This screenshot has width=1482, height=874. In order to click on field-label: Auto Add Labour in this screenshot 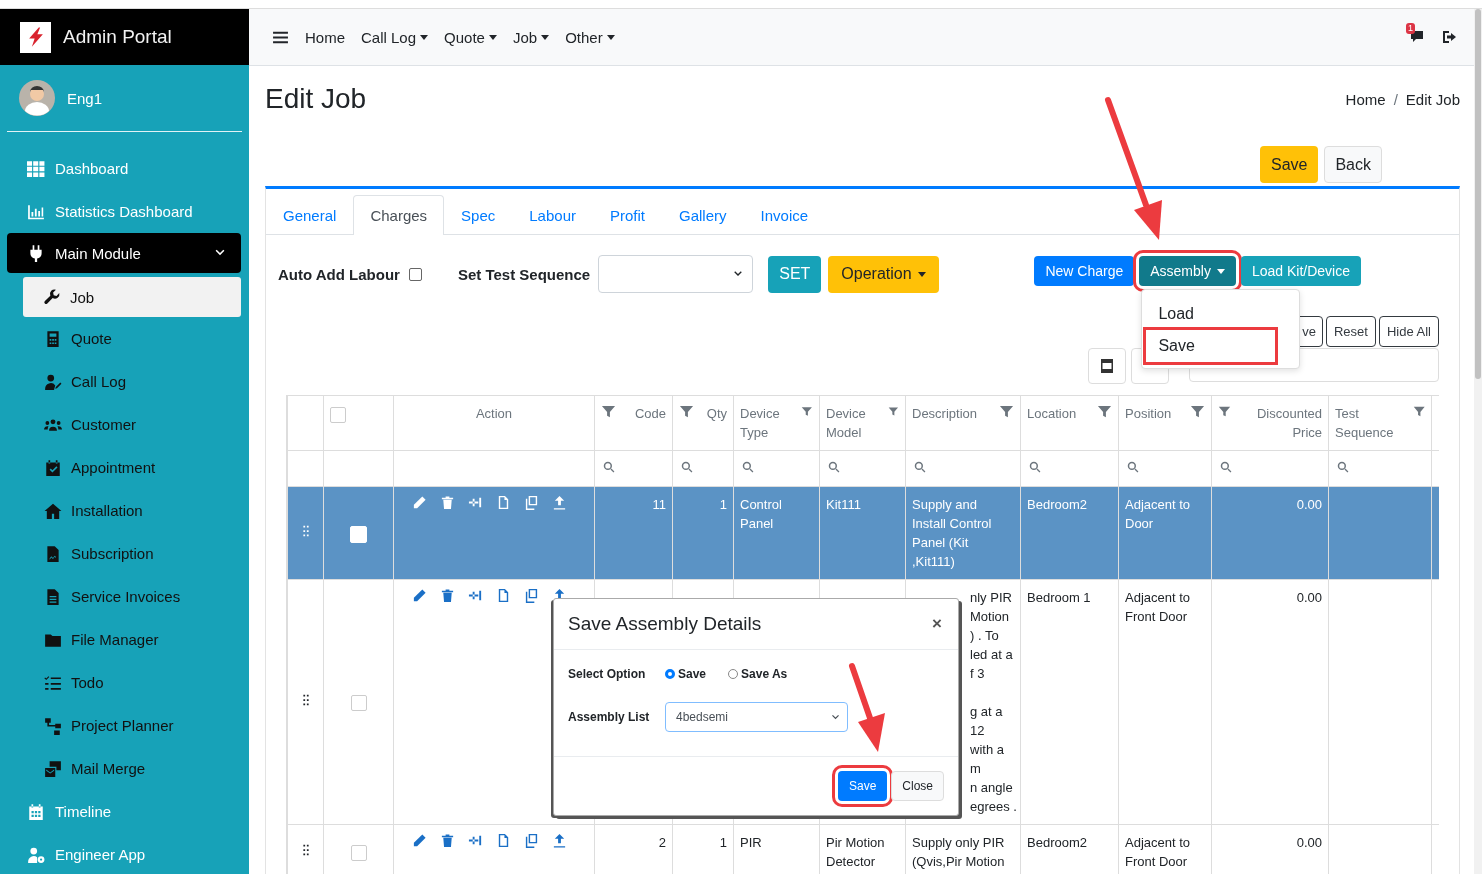, I will do `click(339, 274)`.